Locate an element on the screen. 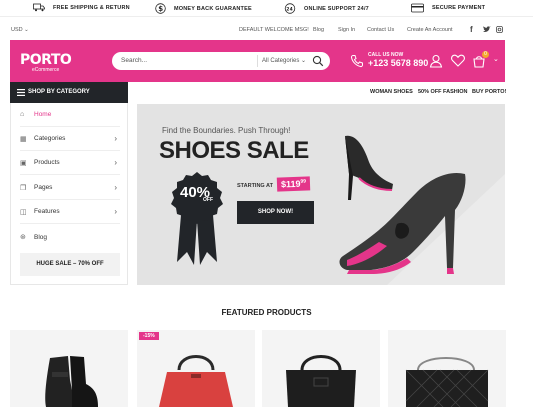 This screenshot has width=533, height=407. sidebar-item-categories: ▦ Categories › is located at coordinates (70, 139).